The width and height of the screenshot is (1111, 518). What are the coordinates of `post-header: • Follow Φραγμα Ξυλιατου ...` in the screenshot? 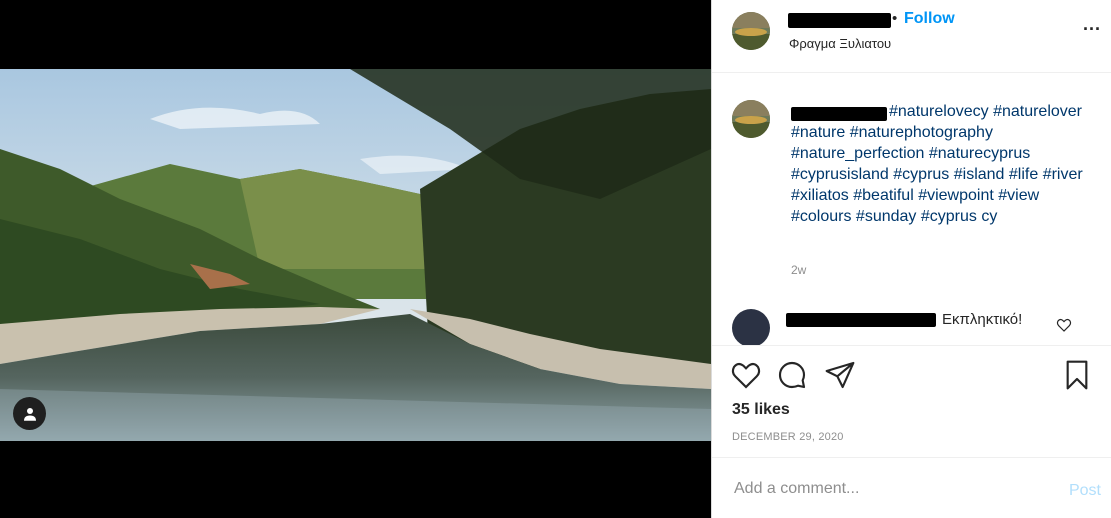 It's located at (911, 36).